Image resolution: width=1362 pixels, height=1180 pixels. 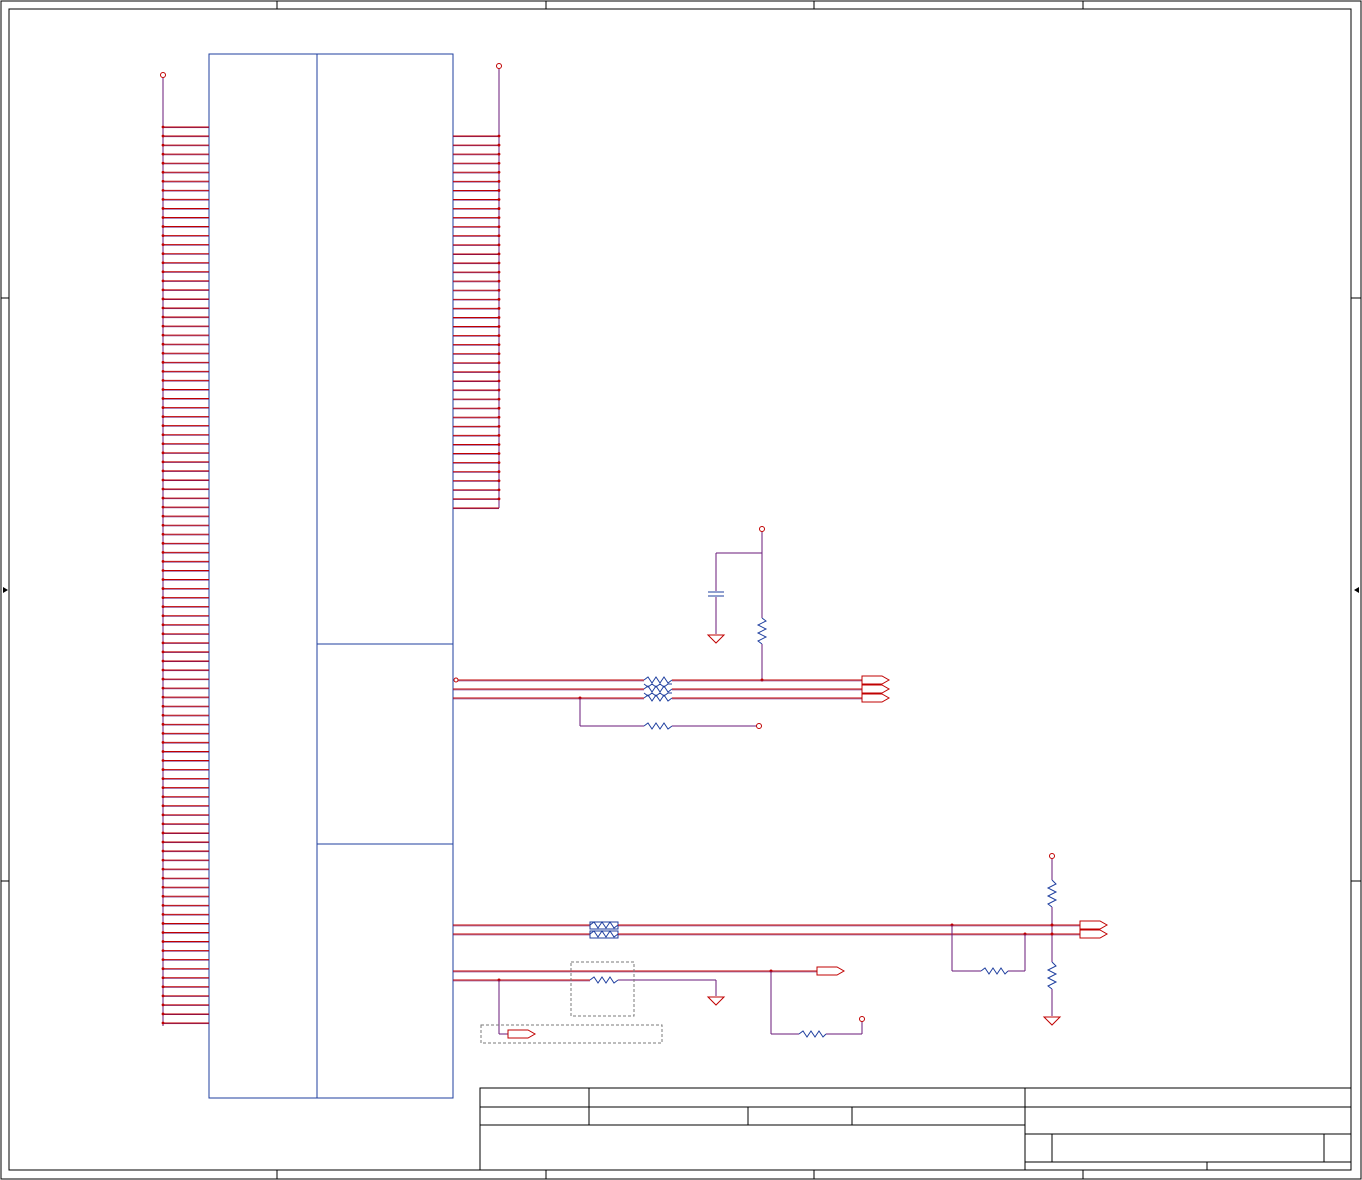 I want to click on resistor-array-low, so click(x=604, y=930).